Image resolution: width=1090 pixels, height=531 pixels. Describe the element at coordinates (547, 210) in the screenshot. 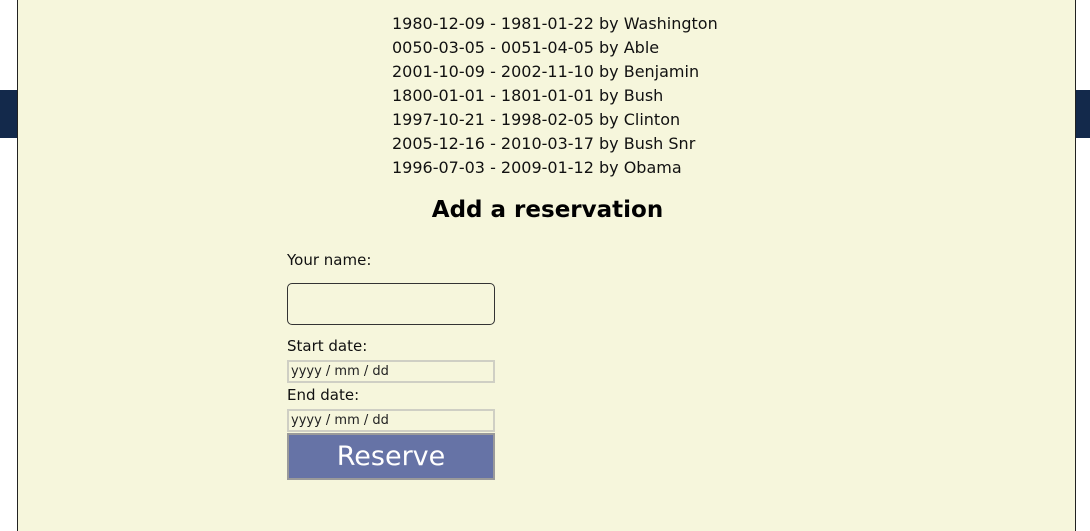

I see `add-reservation-heading: Add a reservation` at that location.